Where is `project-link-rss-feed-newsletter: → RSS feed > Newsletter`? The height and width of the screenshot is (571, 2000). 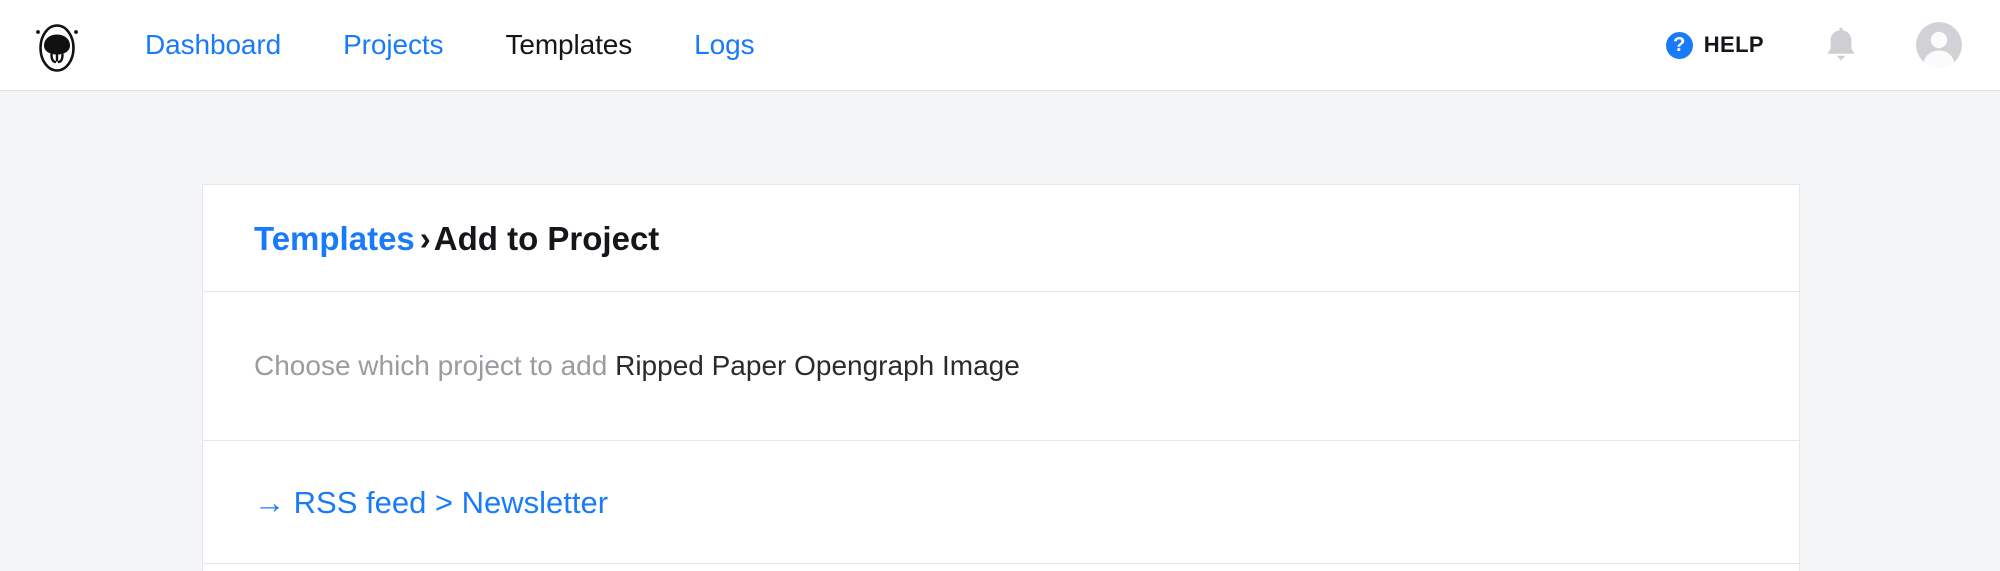
project-link-rss-feed-newsletter: → RSS feed > Newsletter is located at coordinates (431, 502).